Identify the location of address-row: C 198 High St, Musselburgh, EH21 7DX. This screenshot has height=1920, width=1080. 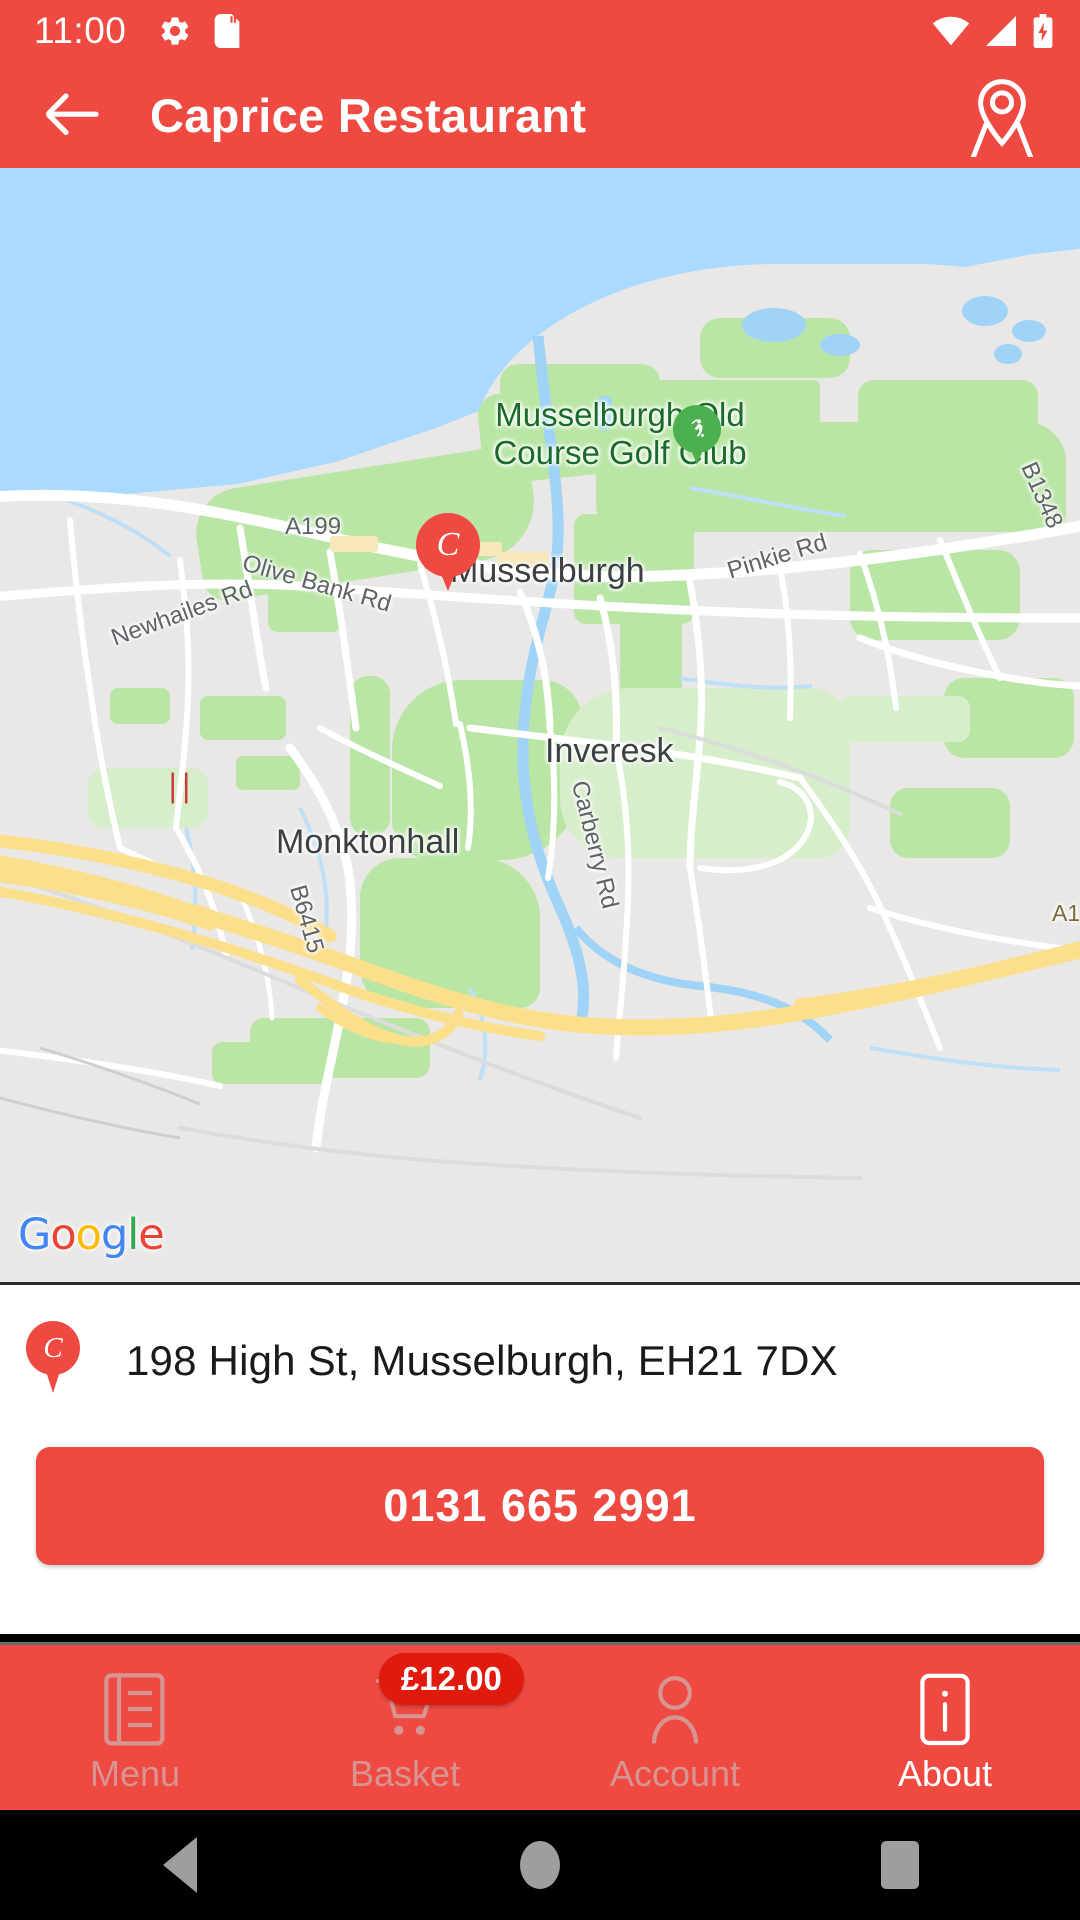
(540, 1343).